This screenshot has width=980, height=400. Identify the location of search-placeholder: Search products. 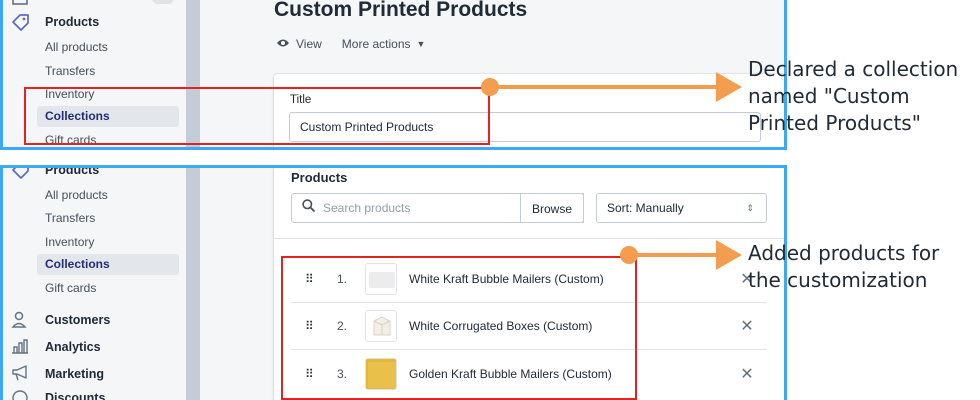
(367, 208).